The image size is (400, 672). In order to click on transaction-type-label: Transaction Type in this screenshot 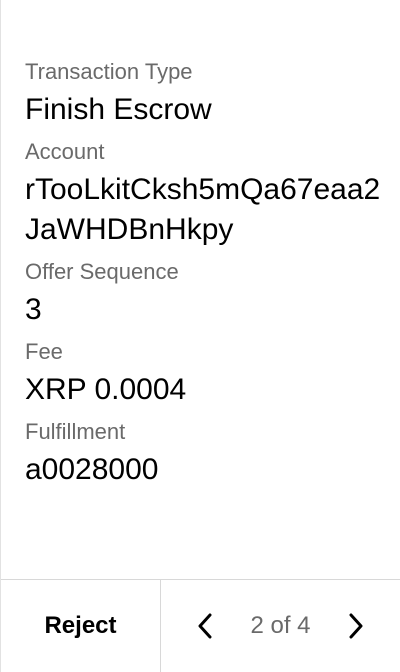, I will do `click(109, 71)`.